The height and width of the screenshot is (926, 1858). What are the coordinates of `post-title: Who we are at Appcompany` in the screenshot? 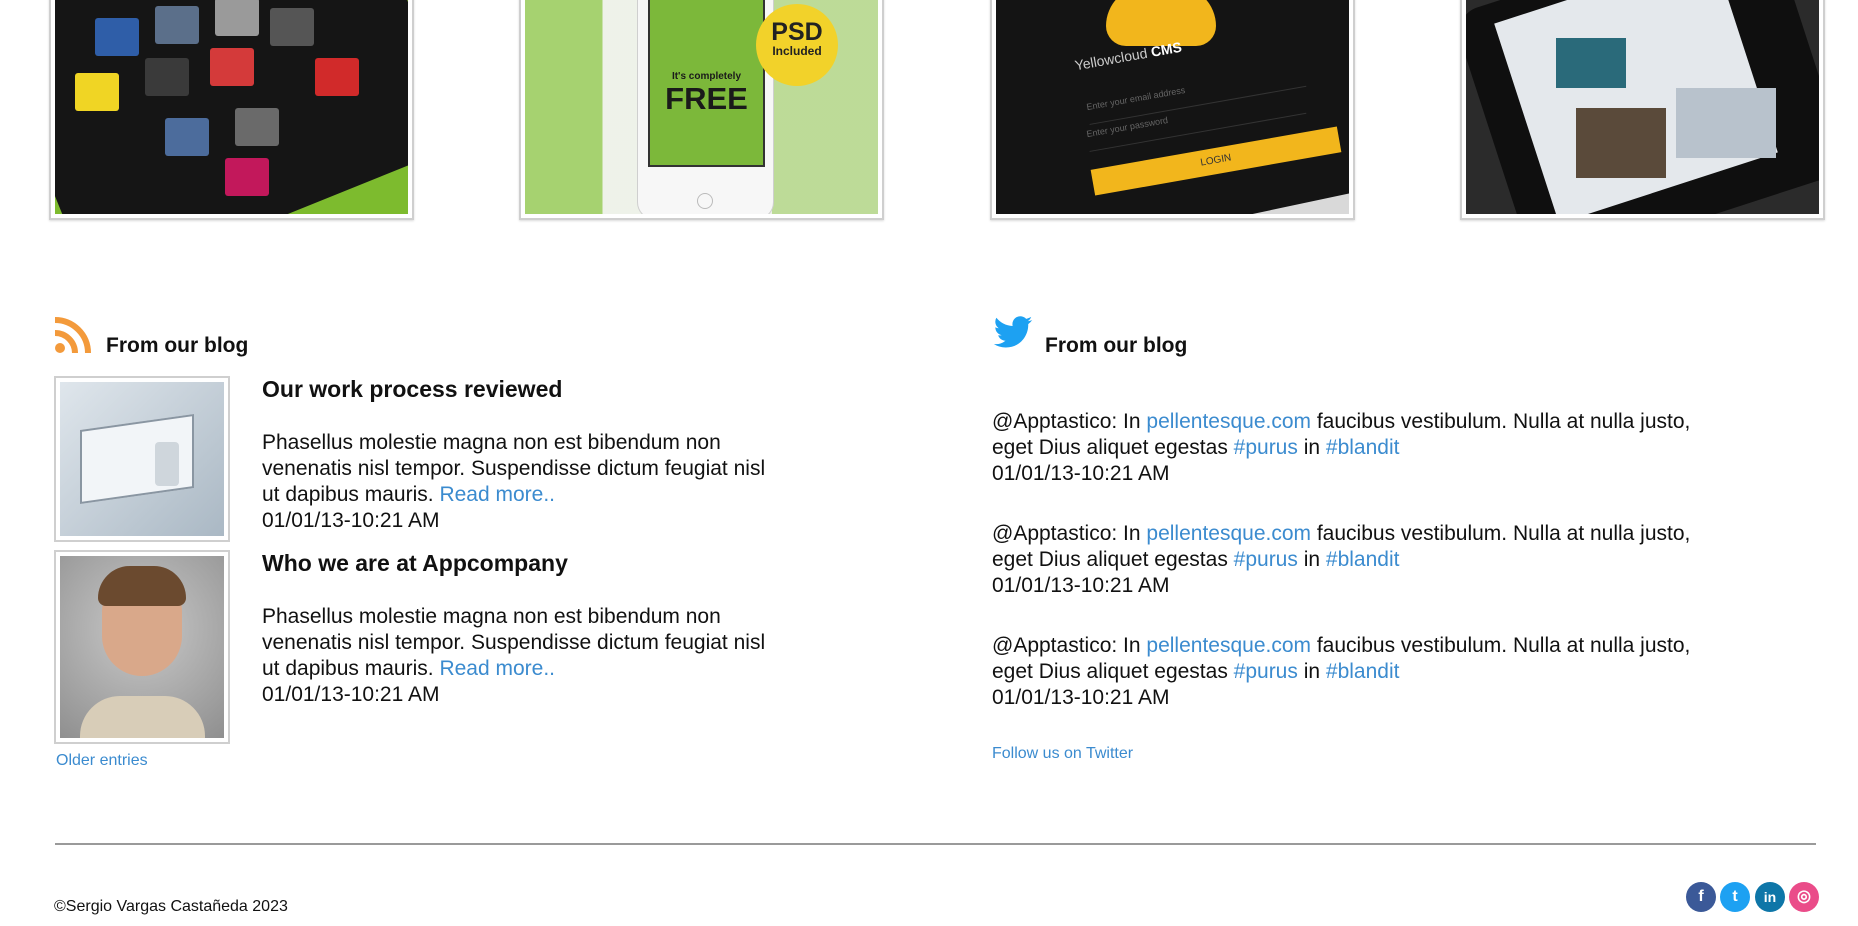 It's located at (415, 563).